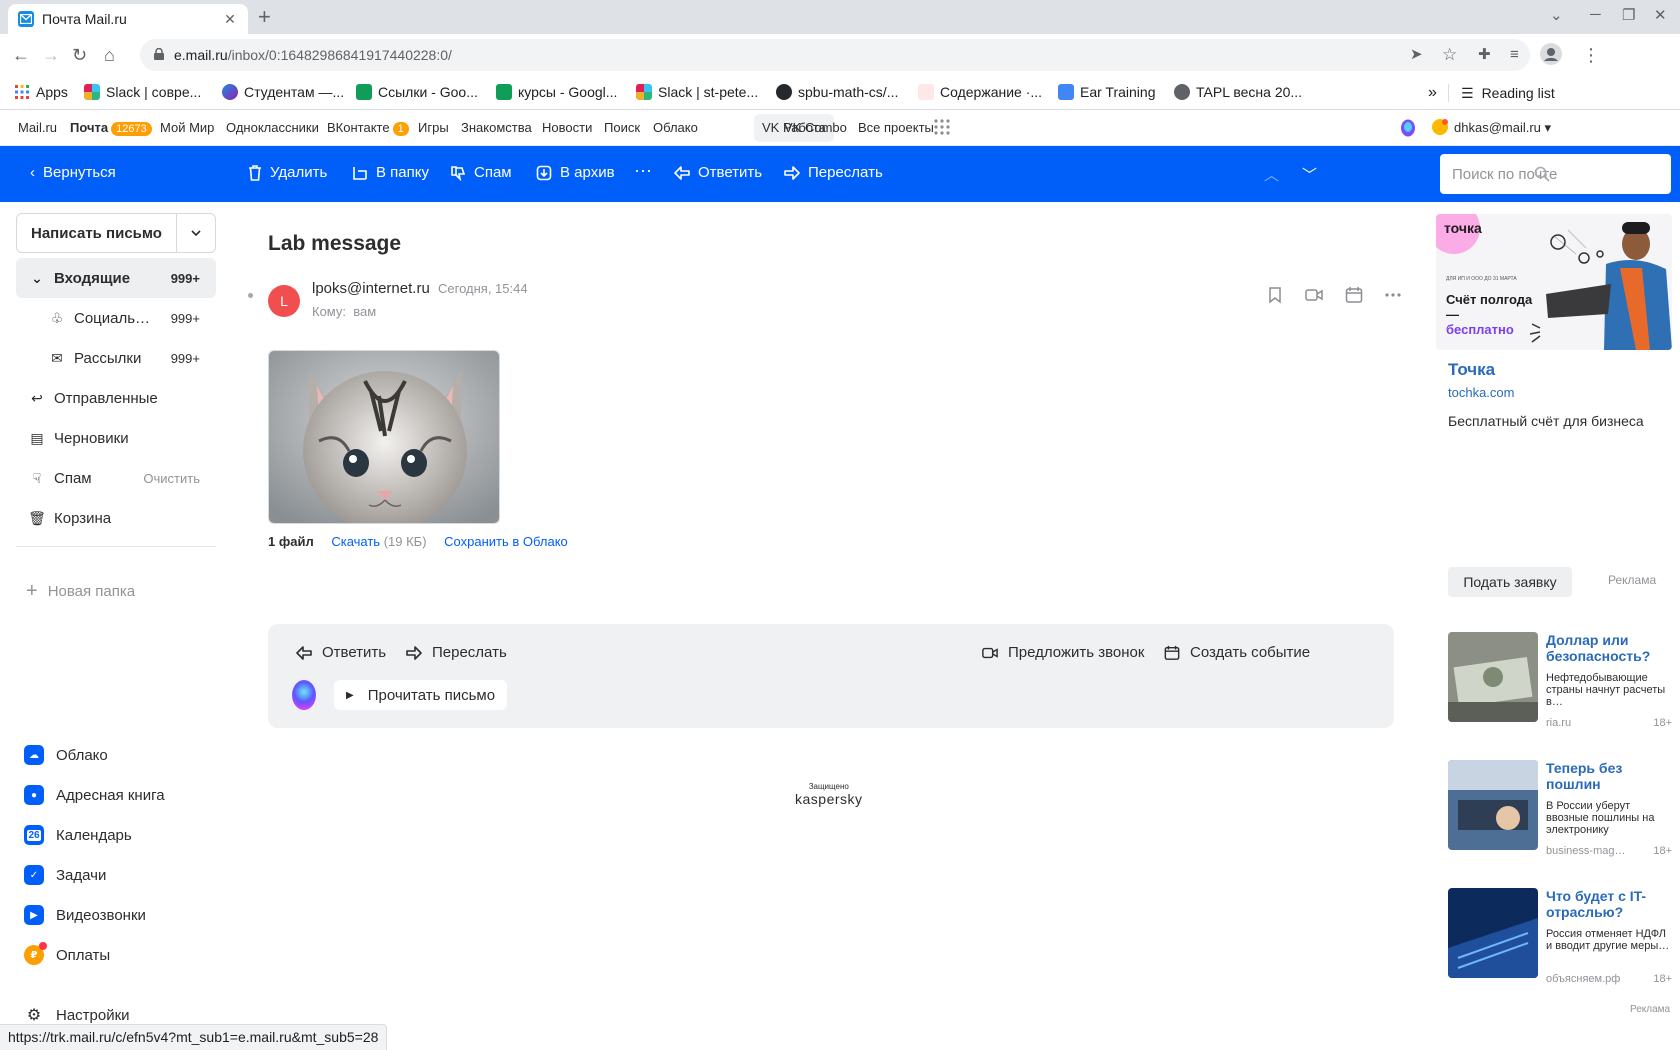  Describe the element at coordinates (116, 233) in the screenshot. I see `compose-button: Написать письмо` at that location.